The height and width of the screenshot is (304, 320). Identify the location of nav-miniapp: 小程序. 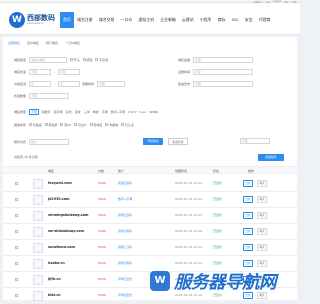
(206, 20).